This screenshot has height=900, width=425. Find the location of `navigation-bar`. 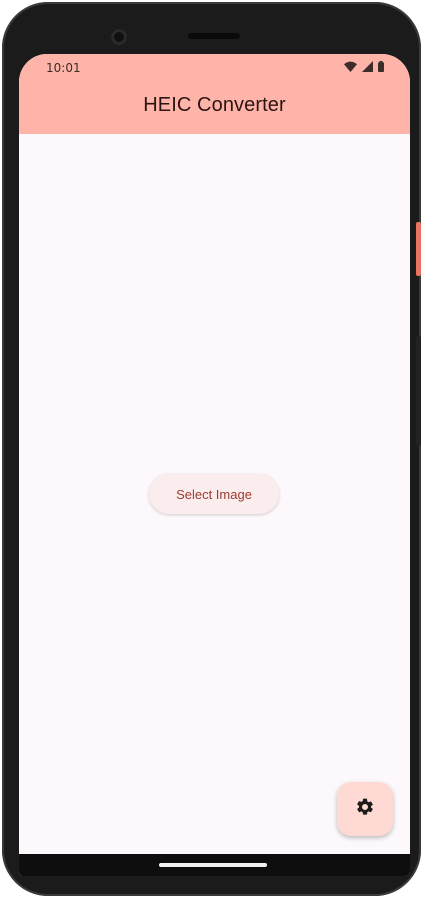

navigation-bar is located at coordinates (214, 865).